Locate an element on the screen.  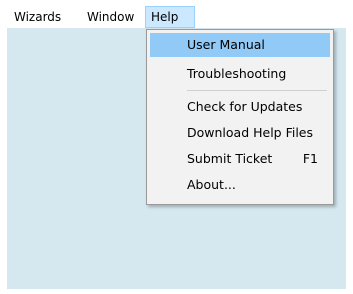
menu-item-submit-ticket: Submit Ticket F1 is located at coordinates (240, 159).